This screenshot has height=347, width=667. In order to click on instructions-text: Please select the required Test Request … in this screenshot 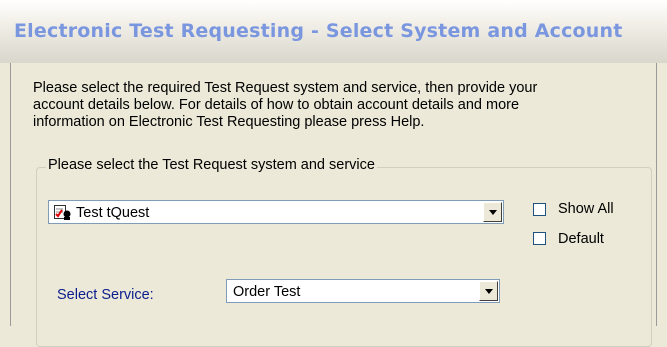, I will do `click(333, 105)`.